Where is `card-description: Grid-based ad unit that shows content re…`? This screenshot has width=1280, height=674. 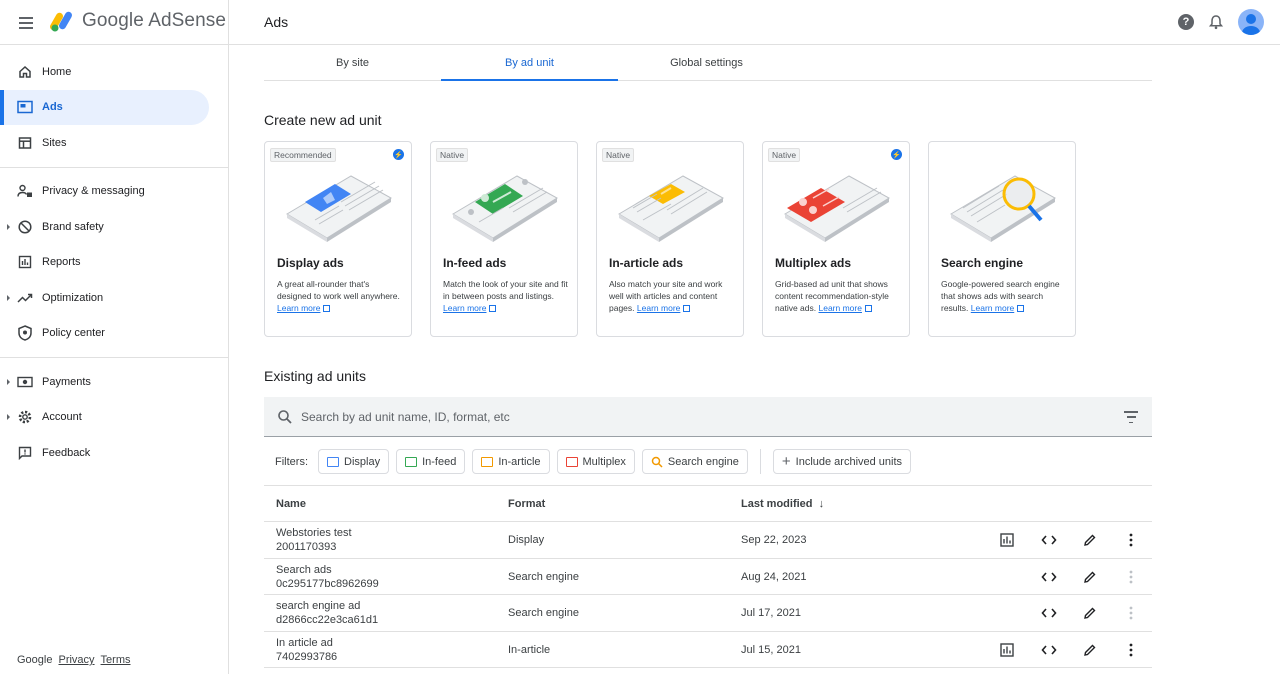
card-description: Grid-based ad unit that shows content re… is located at coordinates (839, 296).